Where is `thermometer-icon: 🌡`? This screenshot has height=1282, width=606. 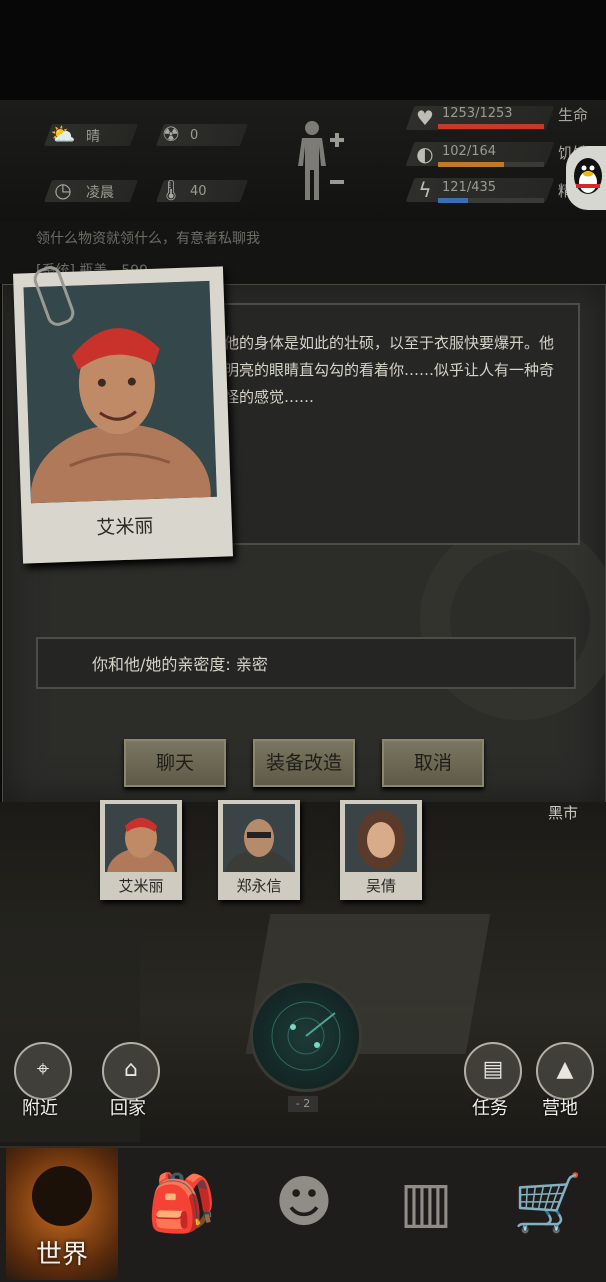
thermometer-icon: 🌡 is located at coordinates (171, 190).